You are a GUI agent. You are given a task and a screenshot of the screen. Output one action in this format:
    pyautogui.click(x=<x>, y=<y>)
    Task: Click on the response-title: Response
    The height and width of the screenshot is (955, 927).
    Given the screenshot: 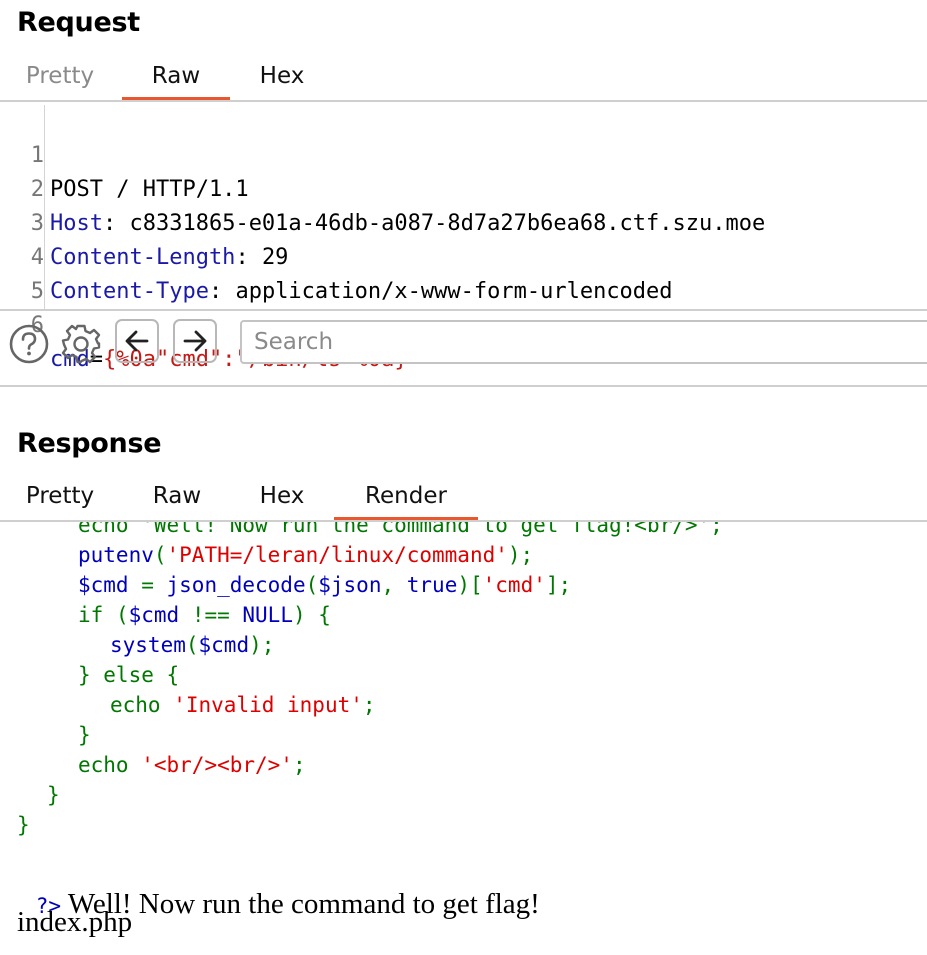 What is the action you would take?
    pyautogui.click(x=89, y=443)
    